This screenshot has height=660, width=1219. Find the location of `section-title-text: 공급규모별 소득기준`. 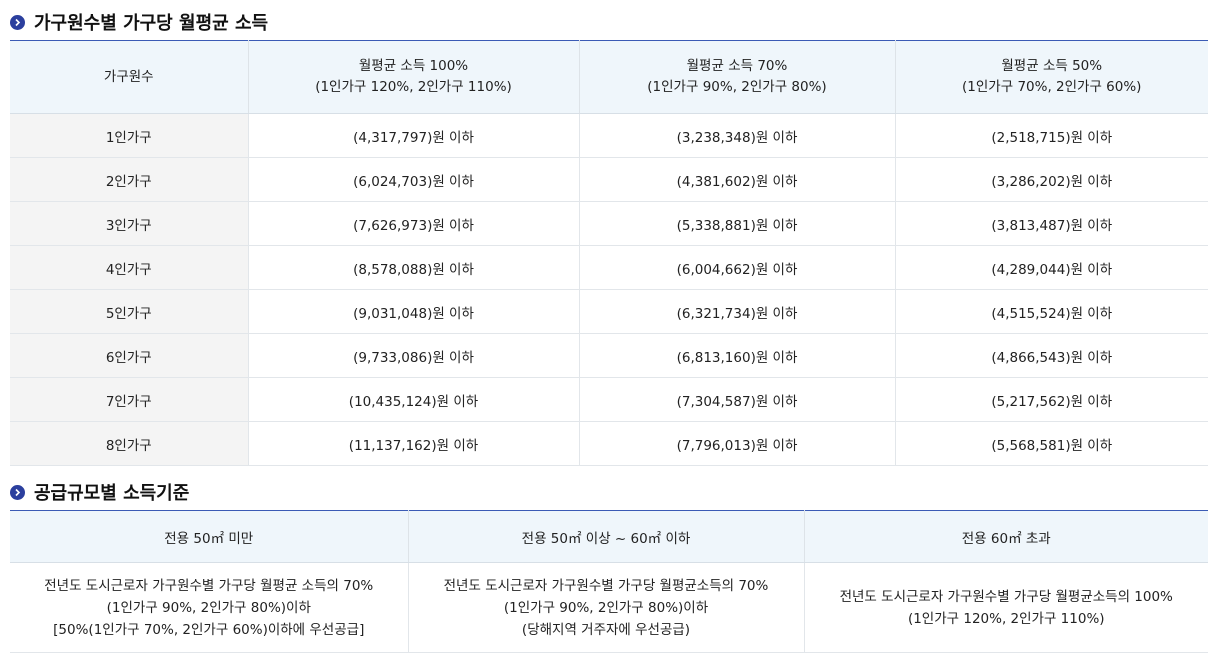

section-title-text: 공급규모별 소득기준 is located at coordinates (112, 493).